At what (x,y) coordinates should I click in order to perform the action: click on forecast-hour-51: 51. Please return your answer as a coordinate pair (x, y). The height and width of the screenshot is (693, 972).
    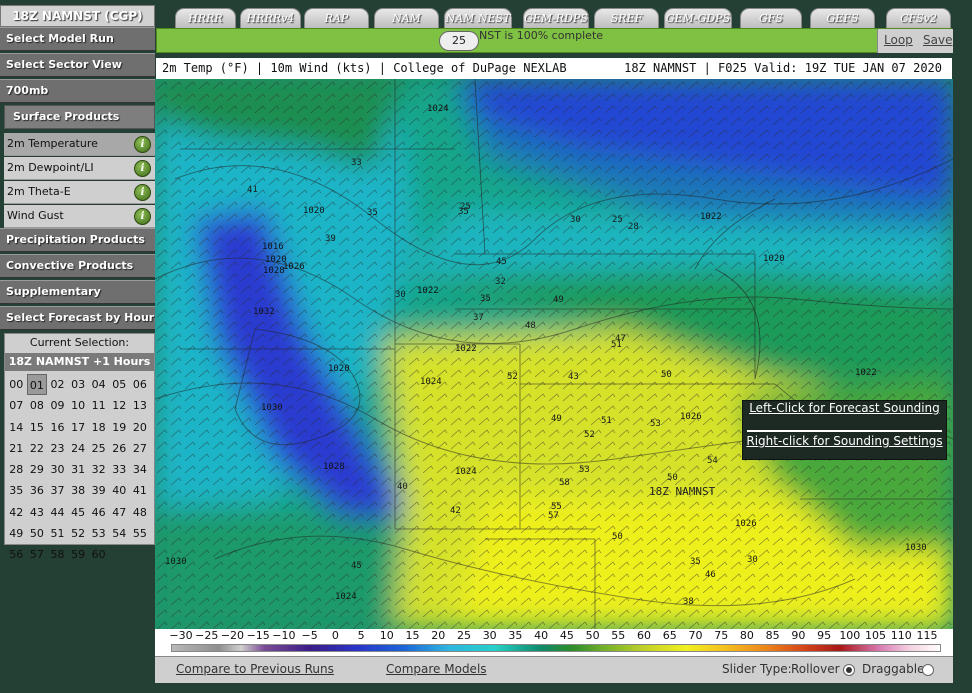
    Looking at the image, I should click on (57, 533).